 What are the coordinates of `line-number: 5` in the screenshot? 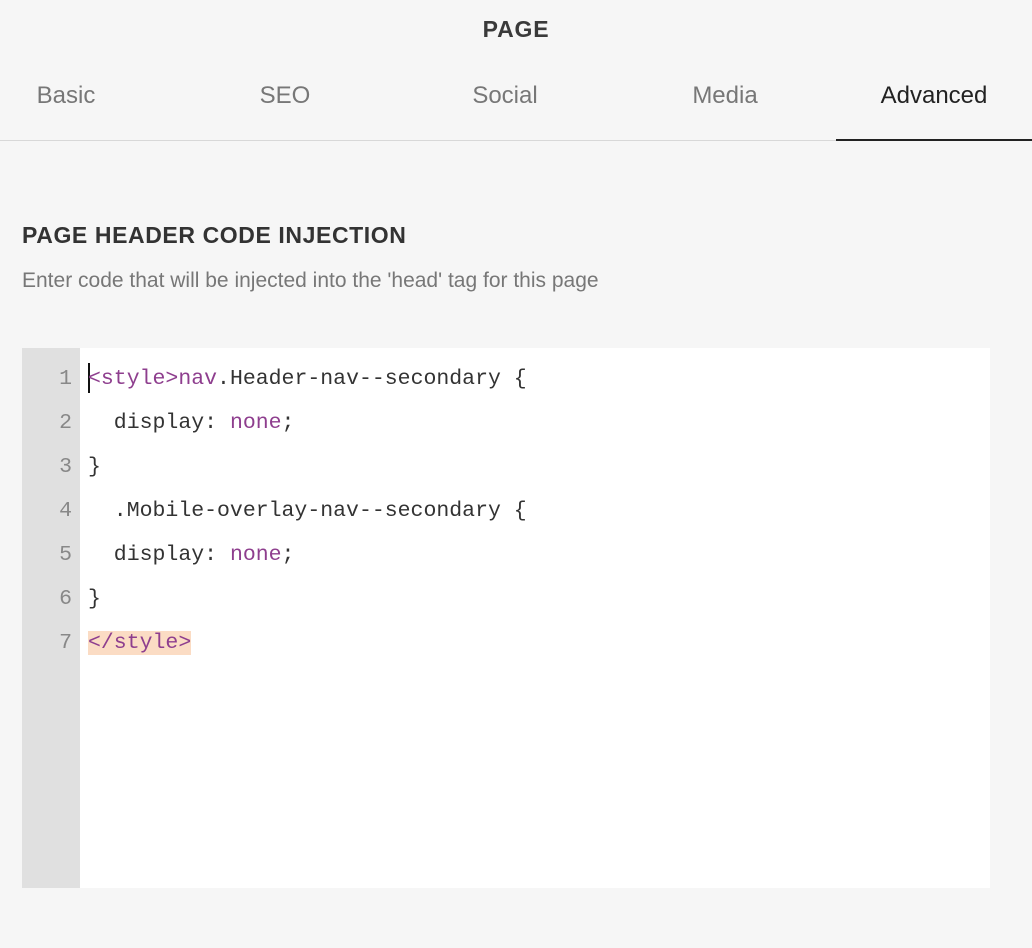 It's located at (65, 555).